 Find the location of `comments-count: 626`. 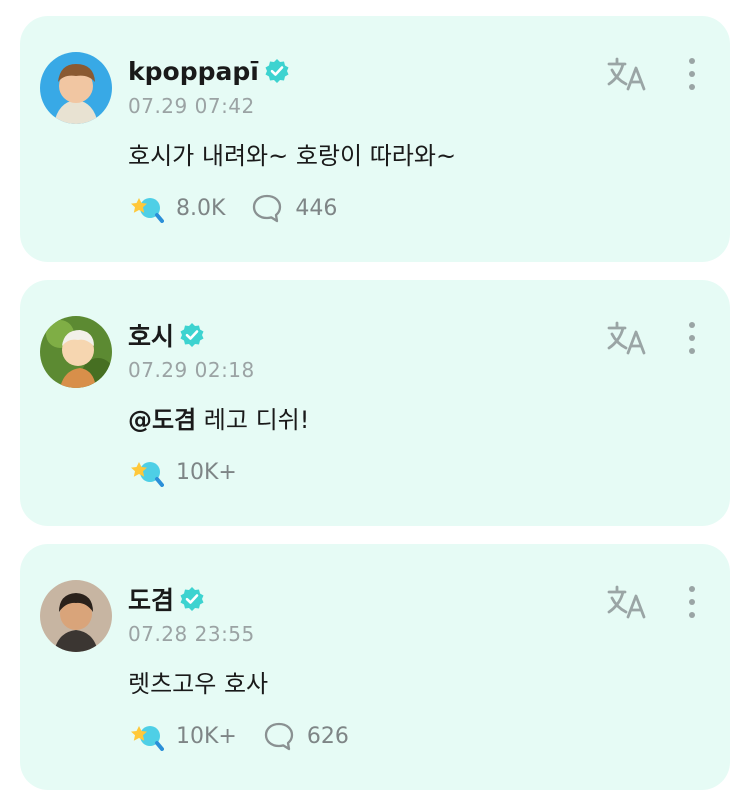

comments-count: 626 is located at coordinates (327, 736).